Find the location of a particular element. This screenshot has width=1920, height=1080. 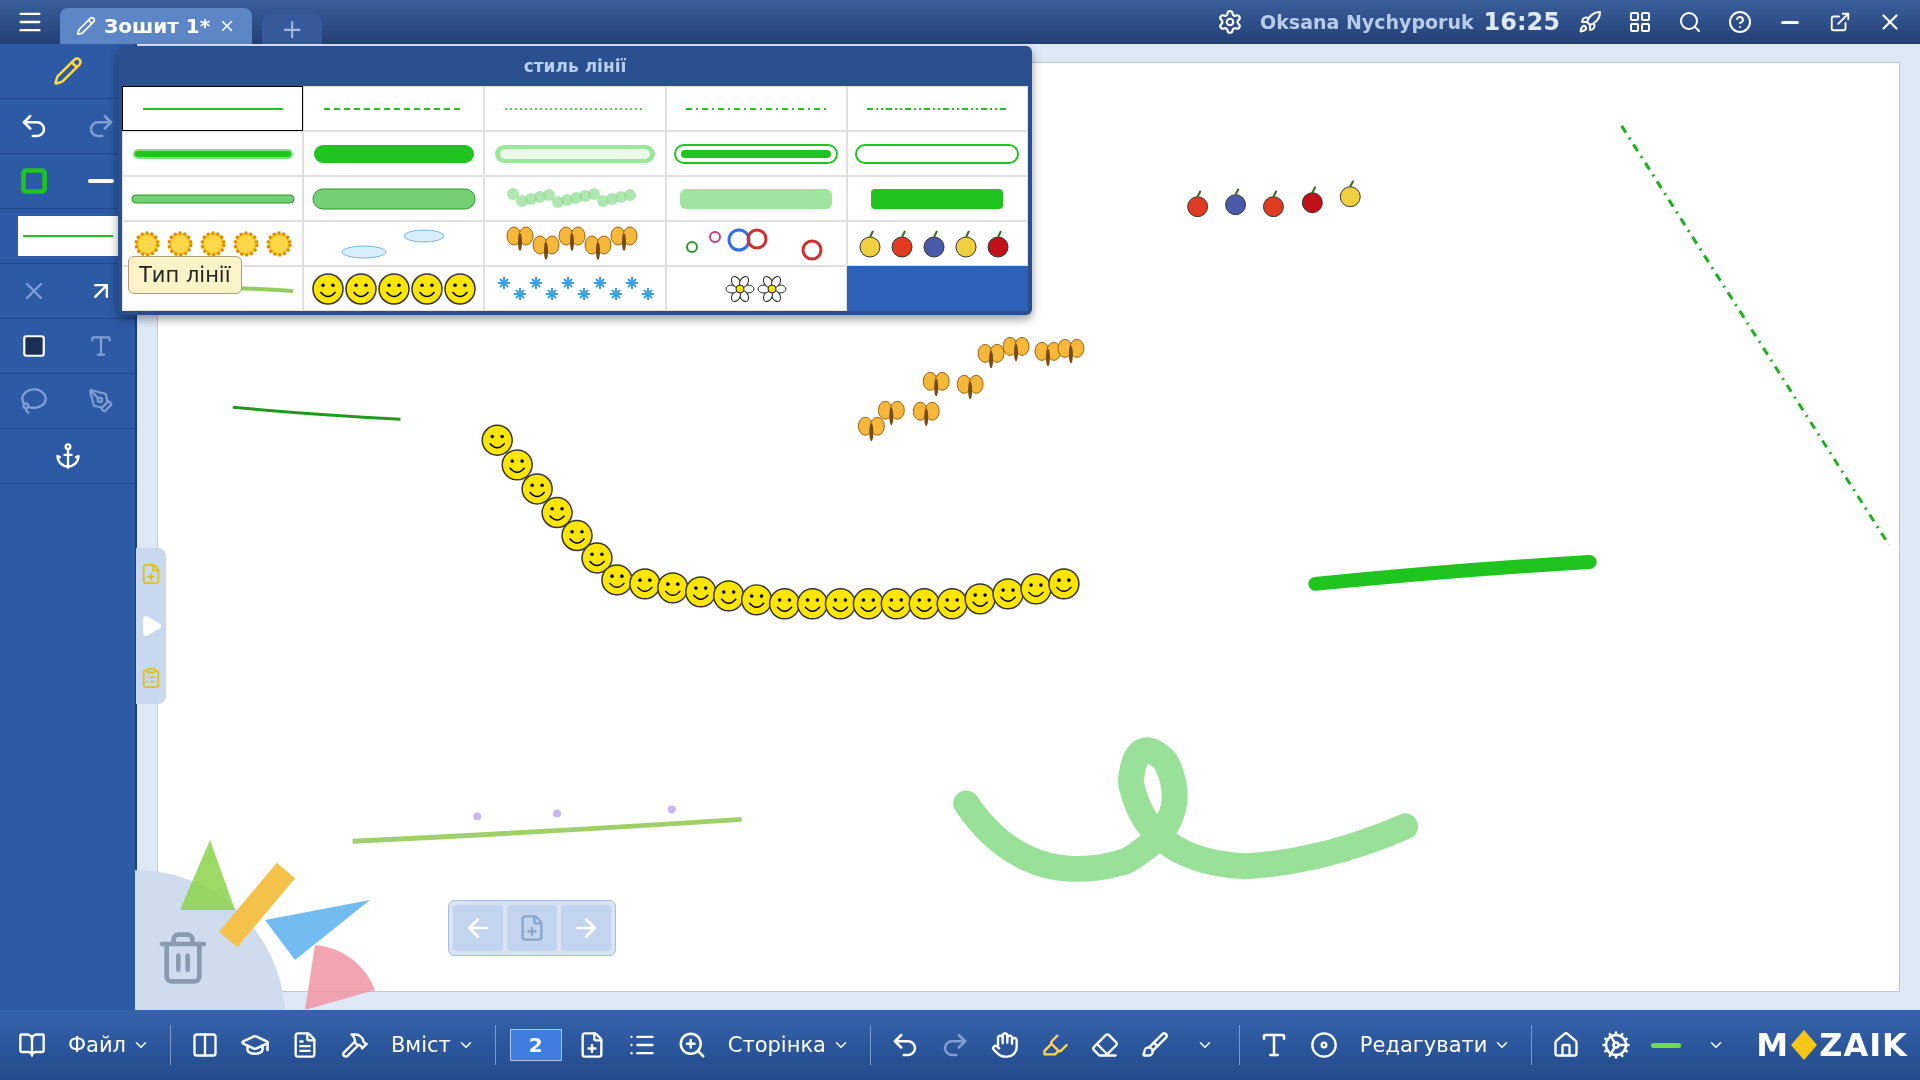

add-page-icon is located at coordinates (151, 574).